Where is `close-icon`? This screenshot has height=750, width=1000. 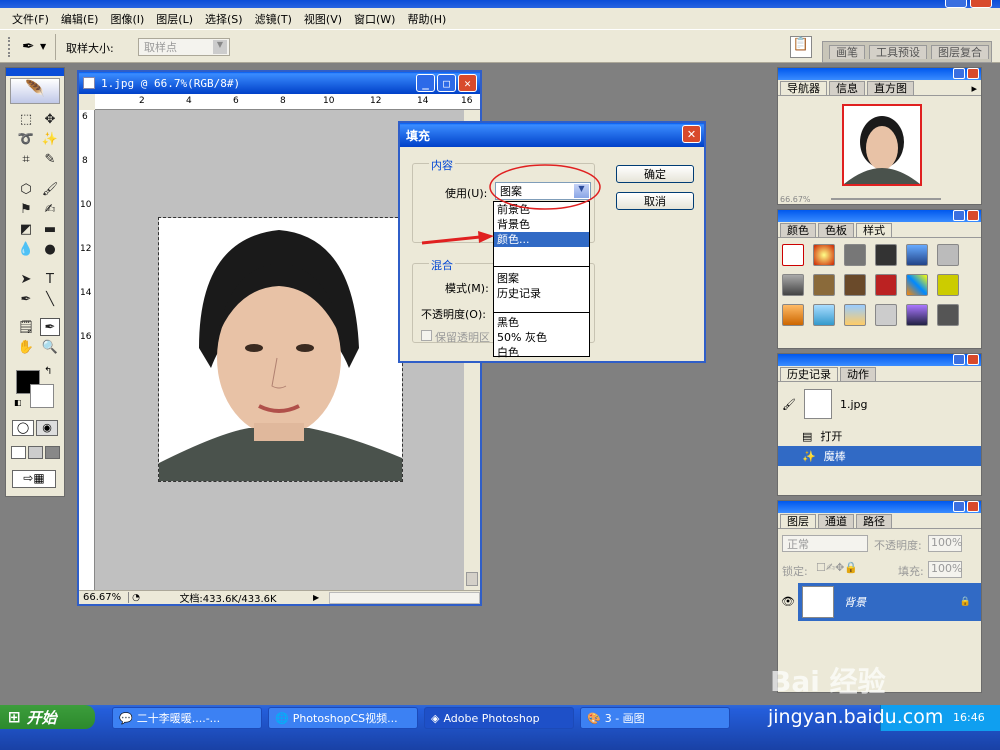
close-icon is located at coordinates (981, 4).